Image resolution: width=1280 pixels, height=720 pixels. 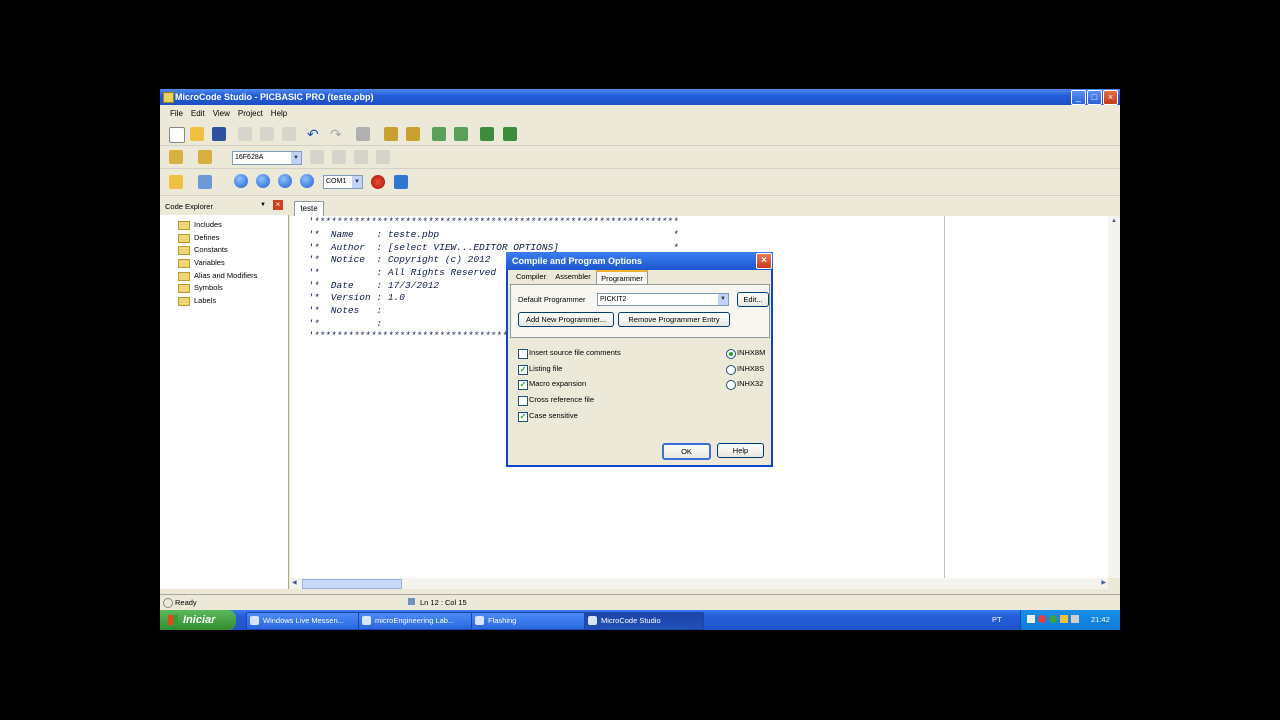 I want to click on tray-icon, so click(x=1031, y=619).